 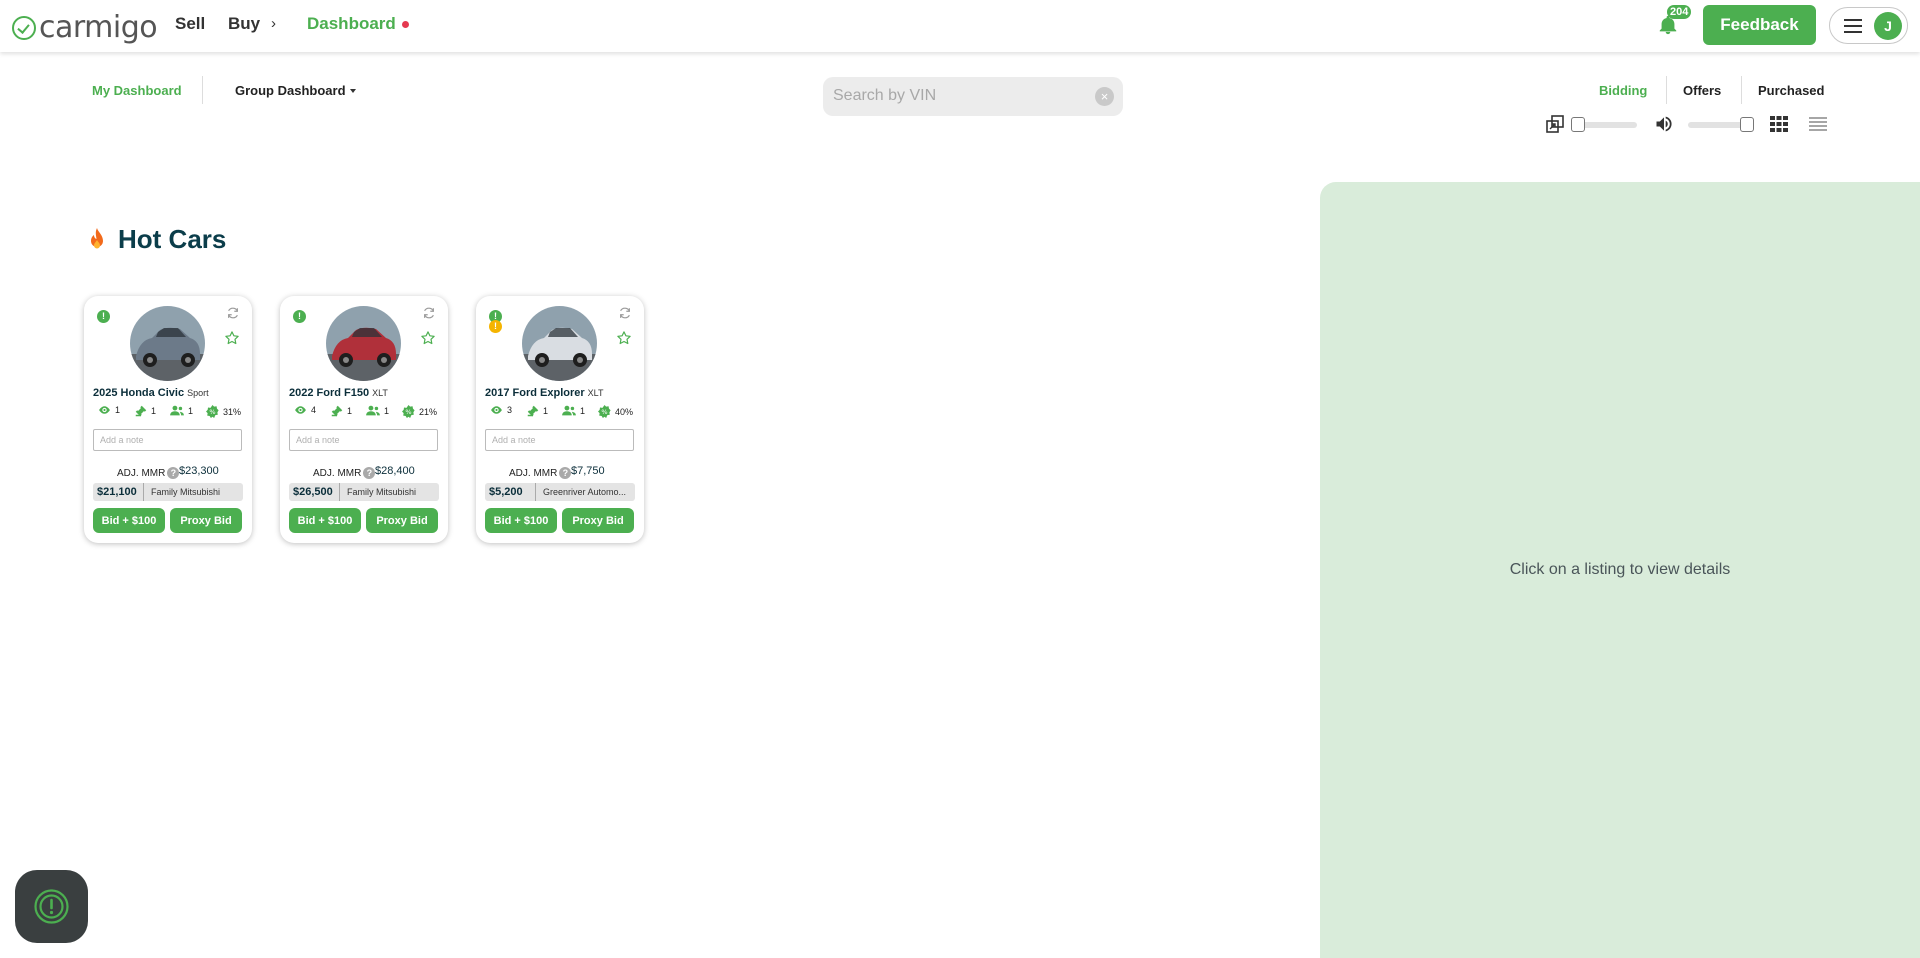 What do you see at coordinates (1888, 26) in the screenshot?
I see `avatar: J` at bounding box center [1888, 26].